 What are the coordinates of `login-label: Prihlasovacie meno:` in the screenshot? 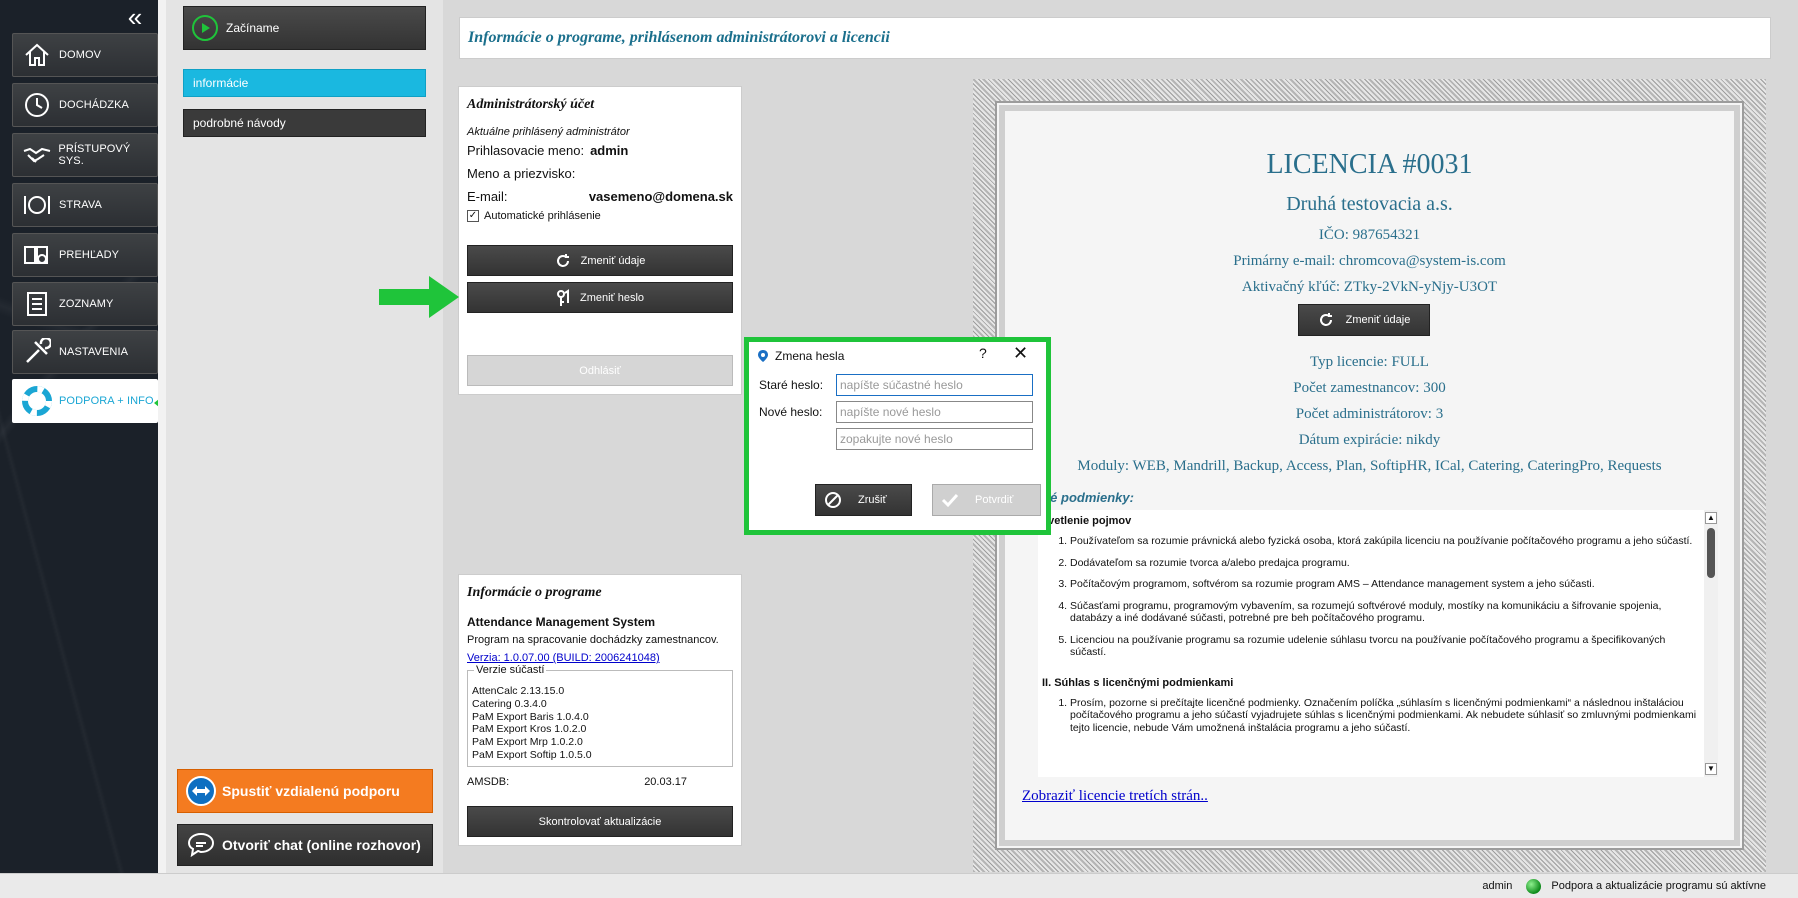 It's located at (526, 150).